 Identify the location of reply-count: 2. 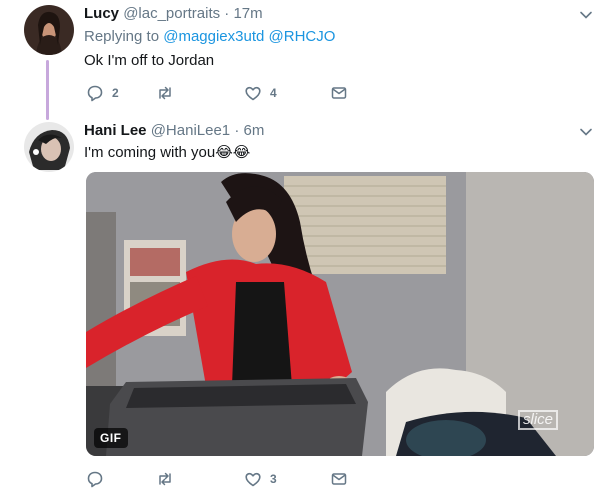
(115, 93).